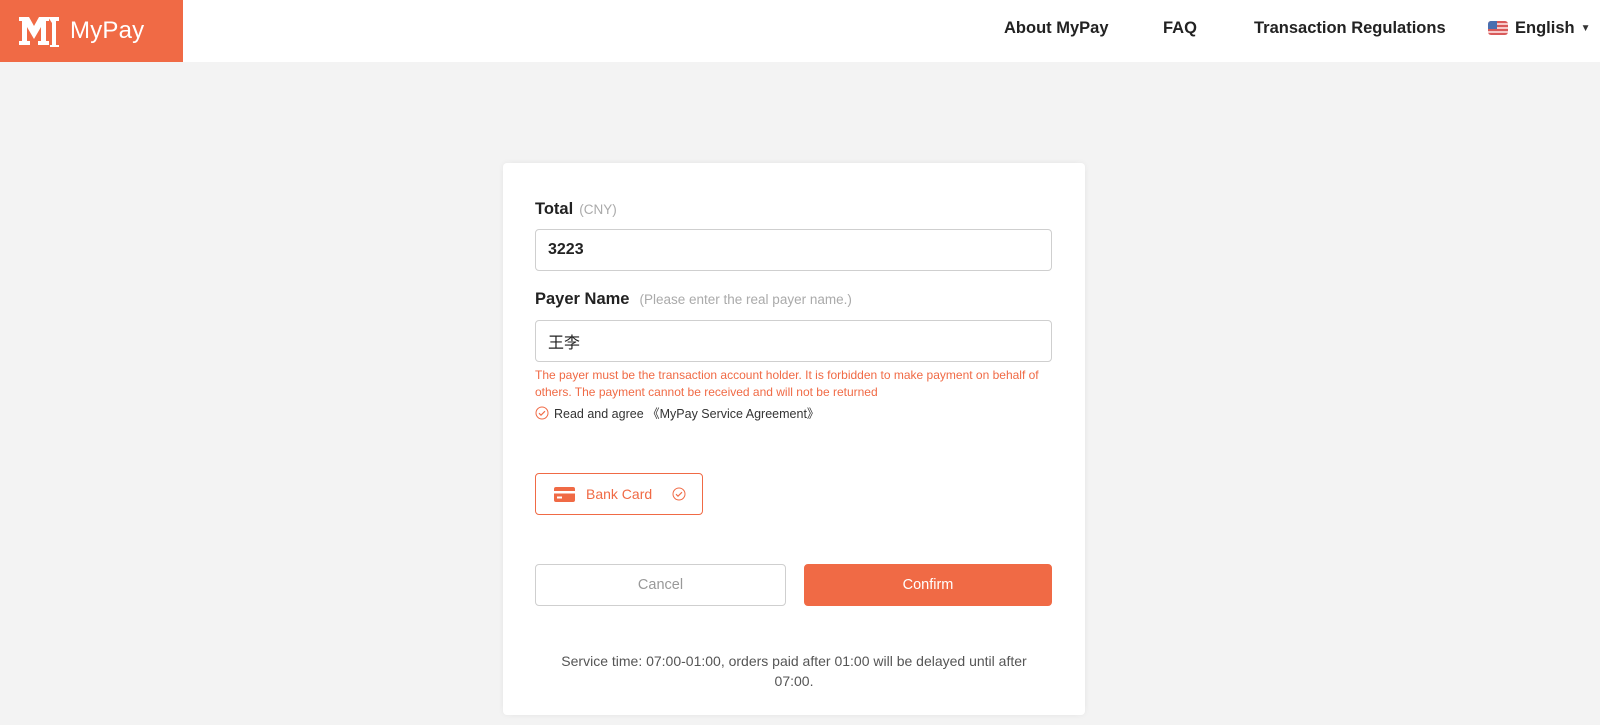  Describe the element at coordinates (687, 414) in the screenshot. I see `agreement-text: Read and agree 《MyPay Service Agreement》` at that location.